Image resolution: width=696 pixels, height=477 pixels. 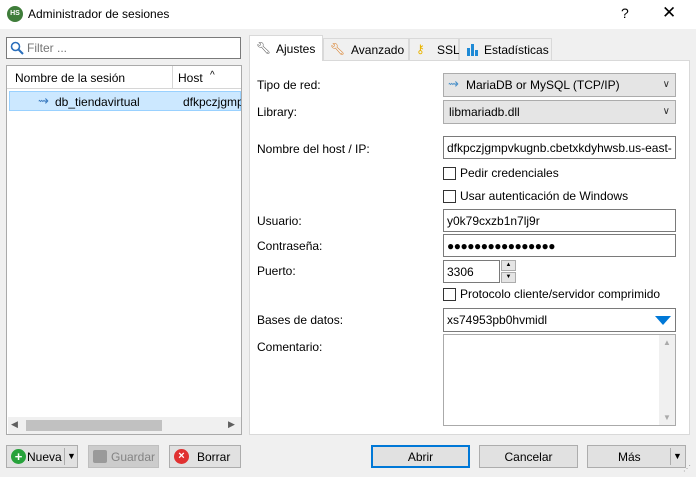 I want to click on host-label: Nombre del host / IP:, so click(x=313, y=149).